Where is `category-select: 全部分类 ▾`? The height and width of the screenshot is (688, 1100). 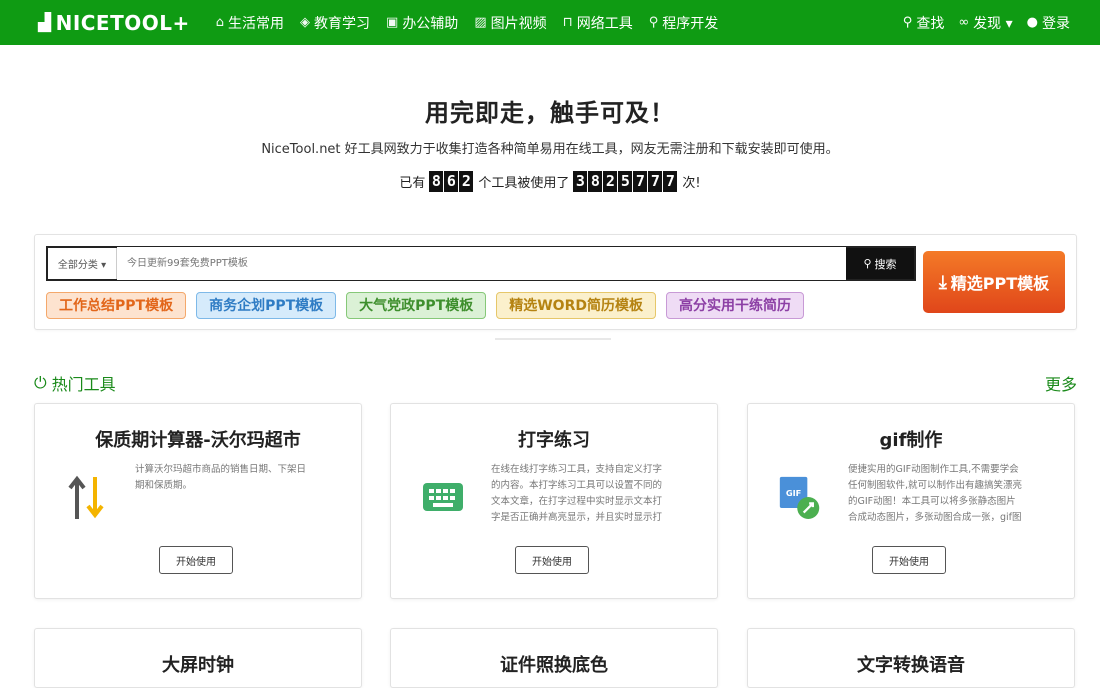
category-select: 全部分类 ▾ is located at coordinates (82, 263).